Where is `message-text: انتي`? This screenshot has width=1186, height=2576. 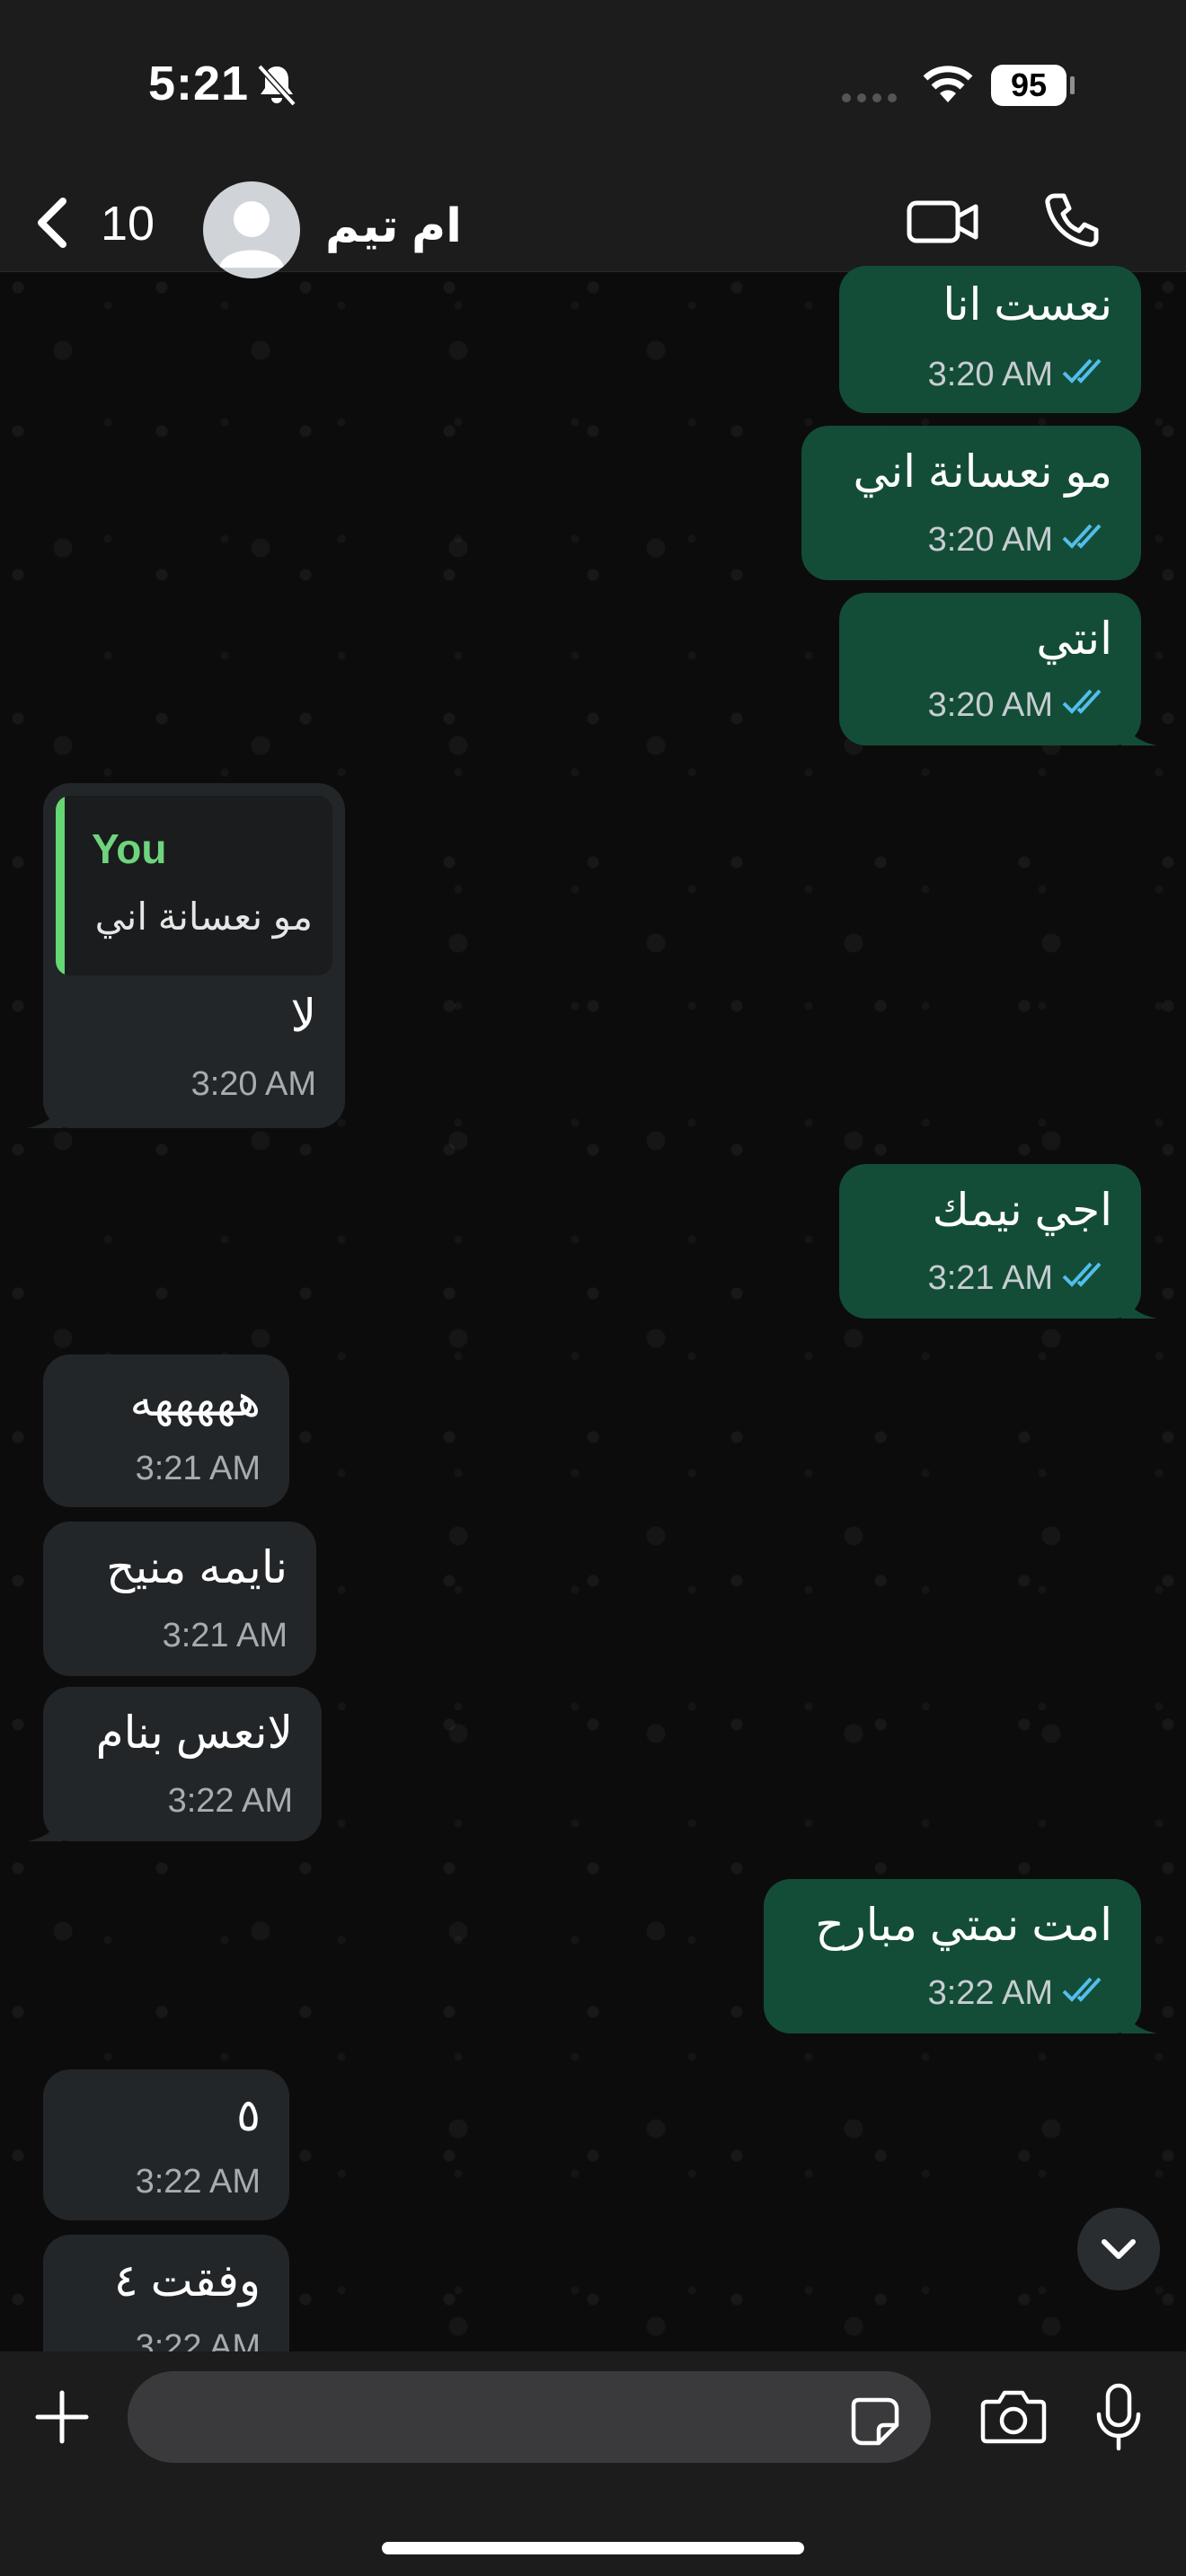 message-text: انتي is located at coordinates (1074, 638).